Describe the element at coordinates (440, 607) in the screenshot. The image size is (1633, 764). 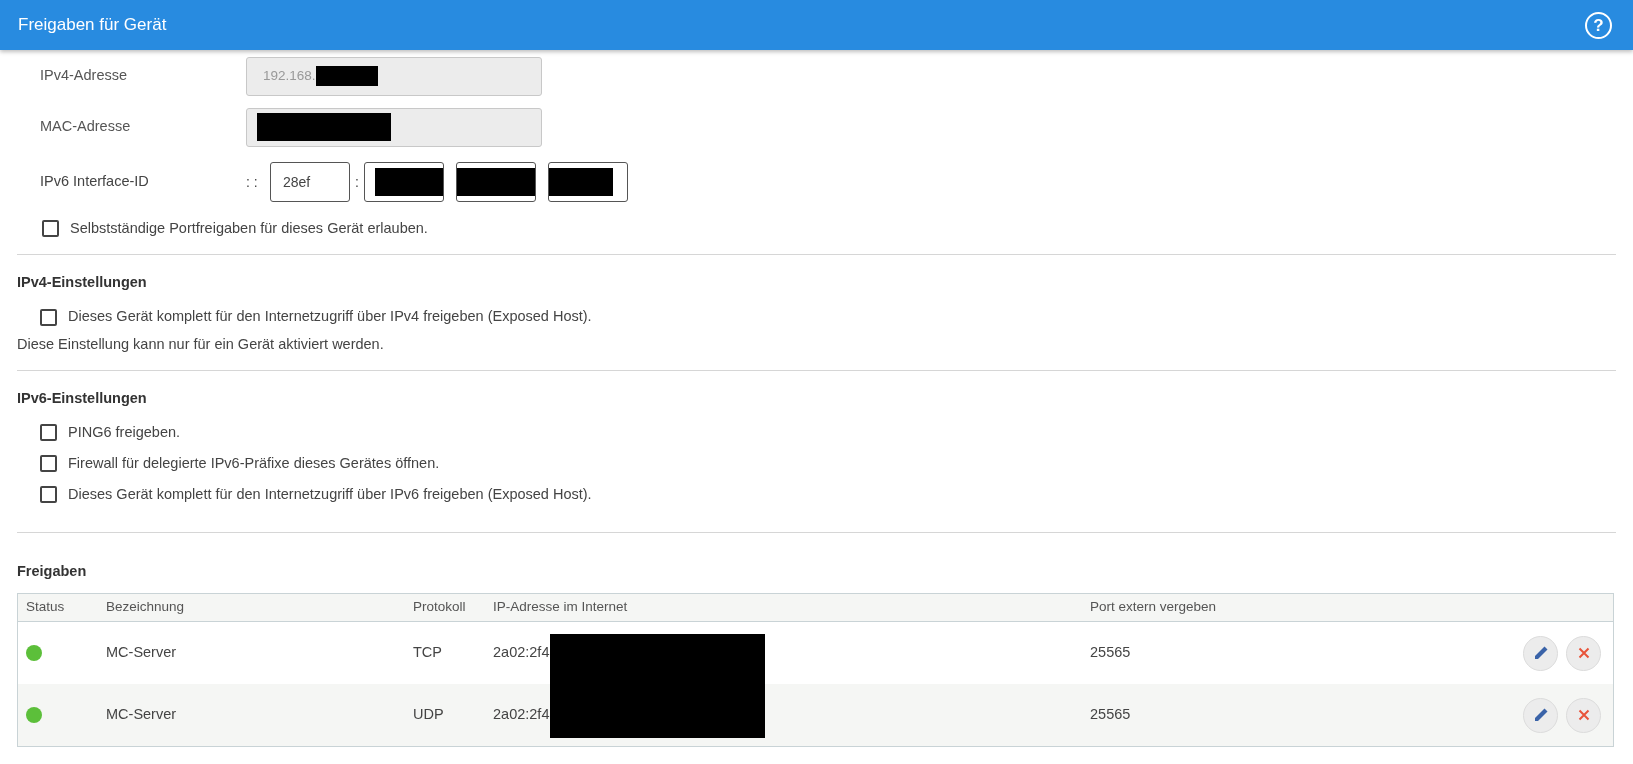
I see `column-header: Protokoll` at that location.